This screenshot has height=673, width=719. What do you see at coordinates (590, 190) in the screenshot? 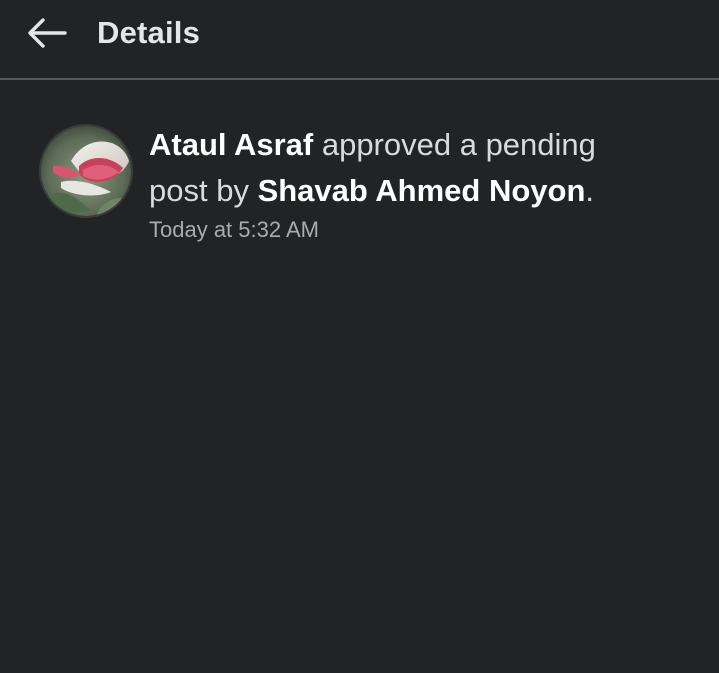
I see `end-punctuation: .` at bounding box center [590, 190].